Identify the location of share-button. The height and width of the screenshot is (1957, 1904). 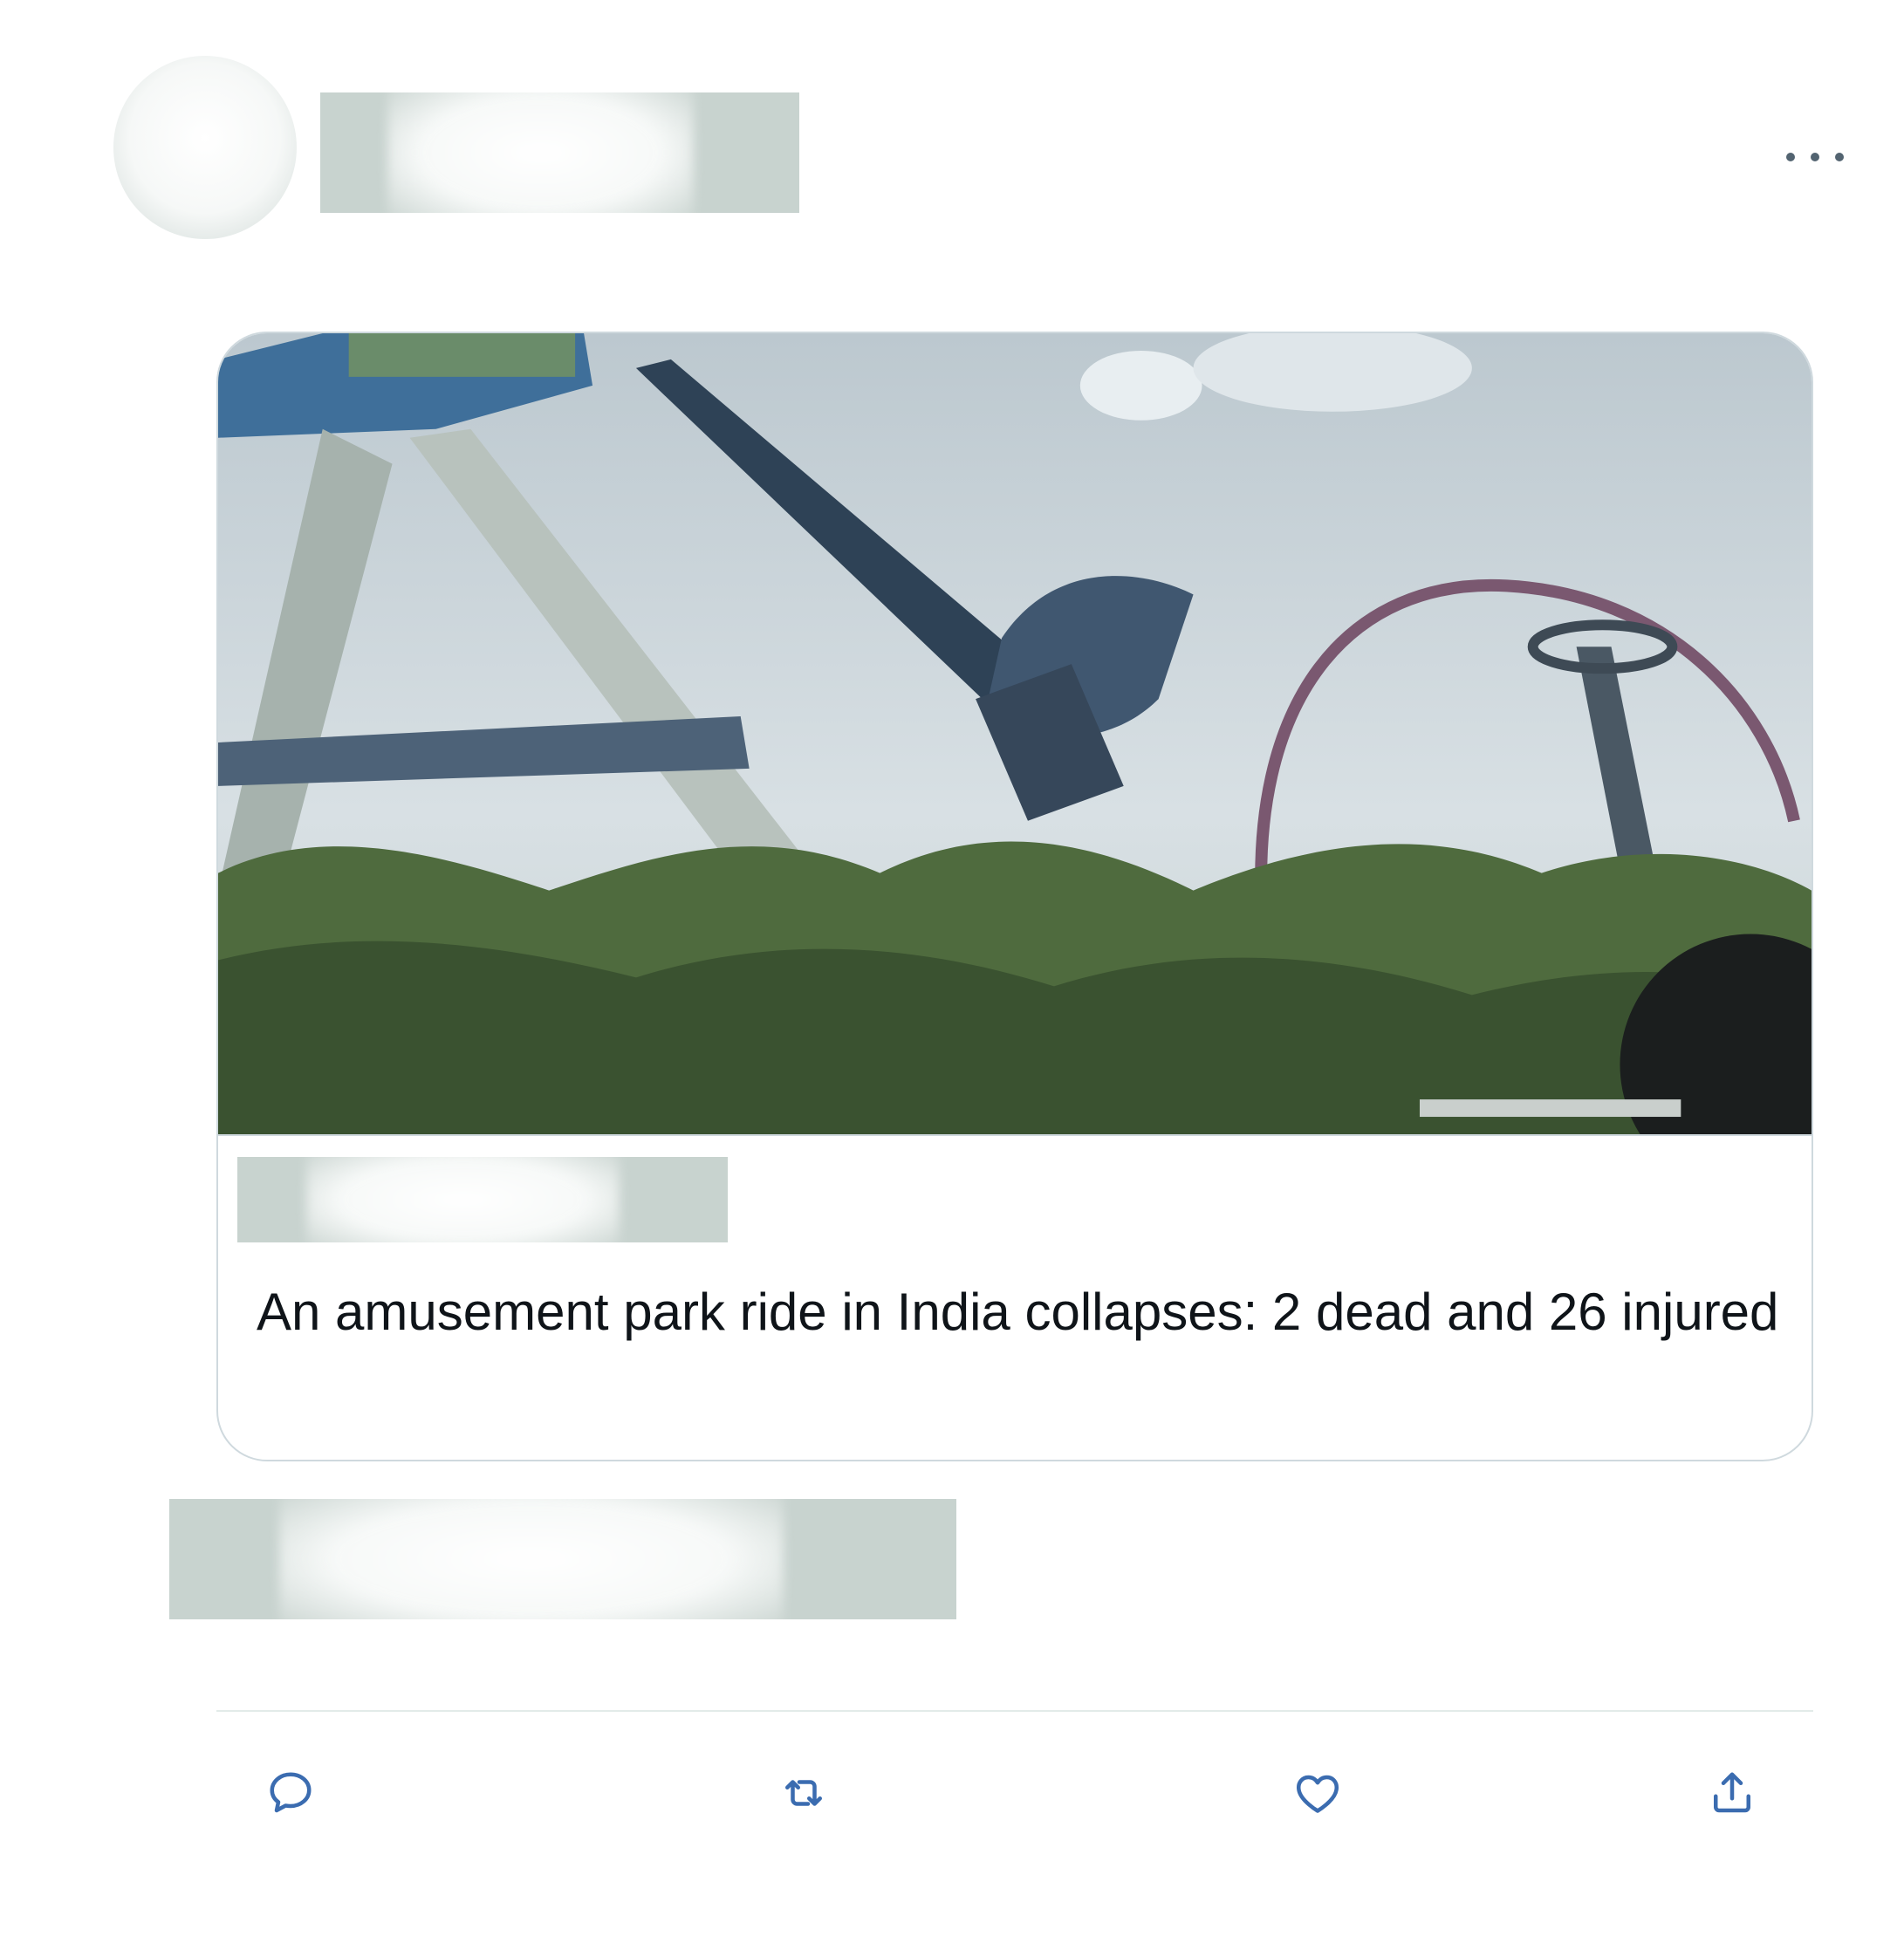
(1732, 1793).